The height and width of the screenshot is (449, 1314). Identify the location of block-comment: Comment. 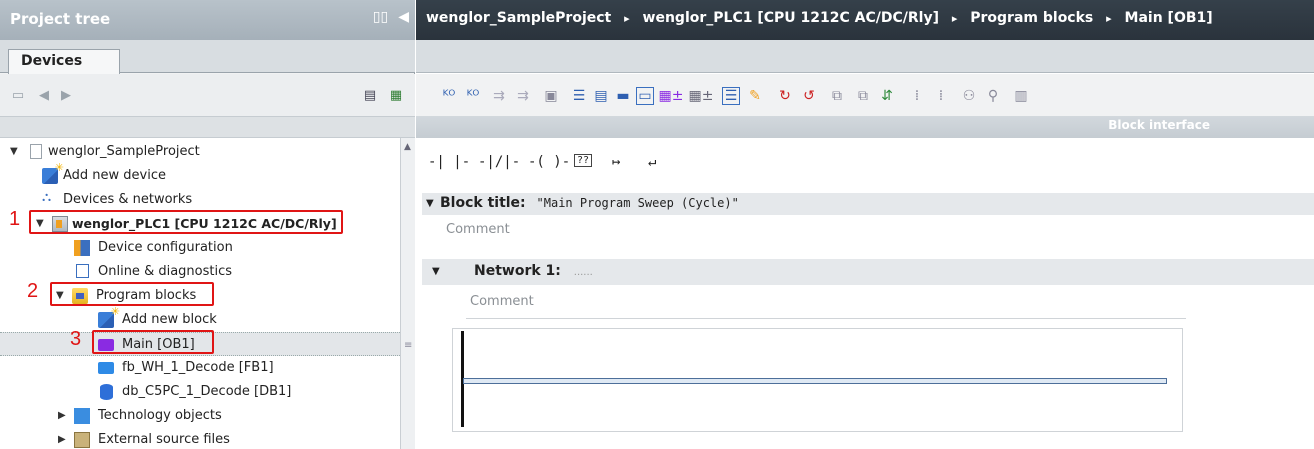
(478, 229).